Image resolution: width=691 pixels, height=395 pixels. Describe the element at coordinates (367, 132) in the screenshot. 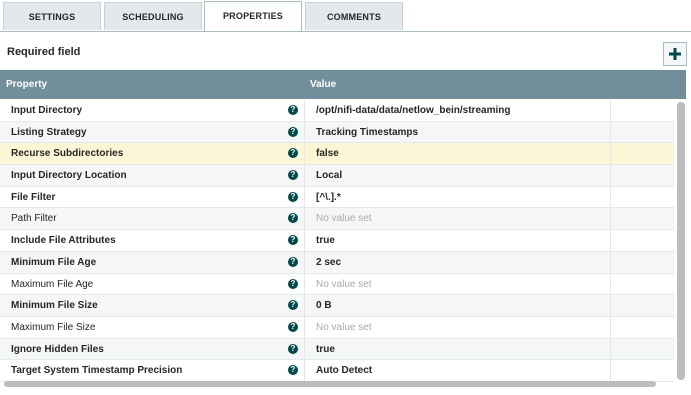

I see `property-value: Tracking Timestamps` at that location.